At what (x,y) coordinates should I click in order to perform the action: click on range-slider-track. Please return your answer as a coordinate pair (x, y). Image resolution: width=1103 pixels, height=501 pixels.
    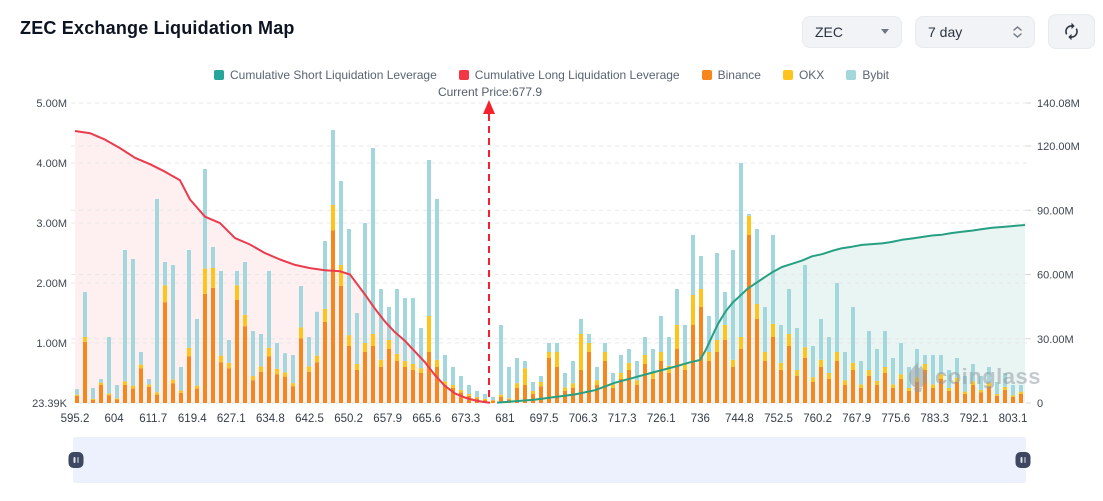
    Looking at the image, I should click on (549, 460).